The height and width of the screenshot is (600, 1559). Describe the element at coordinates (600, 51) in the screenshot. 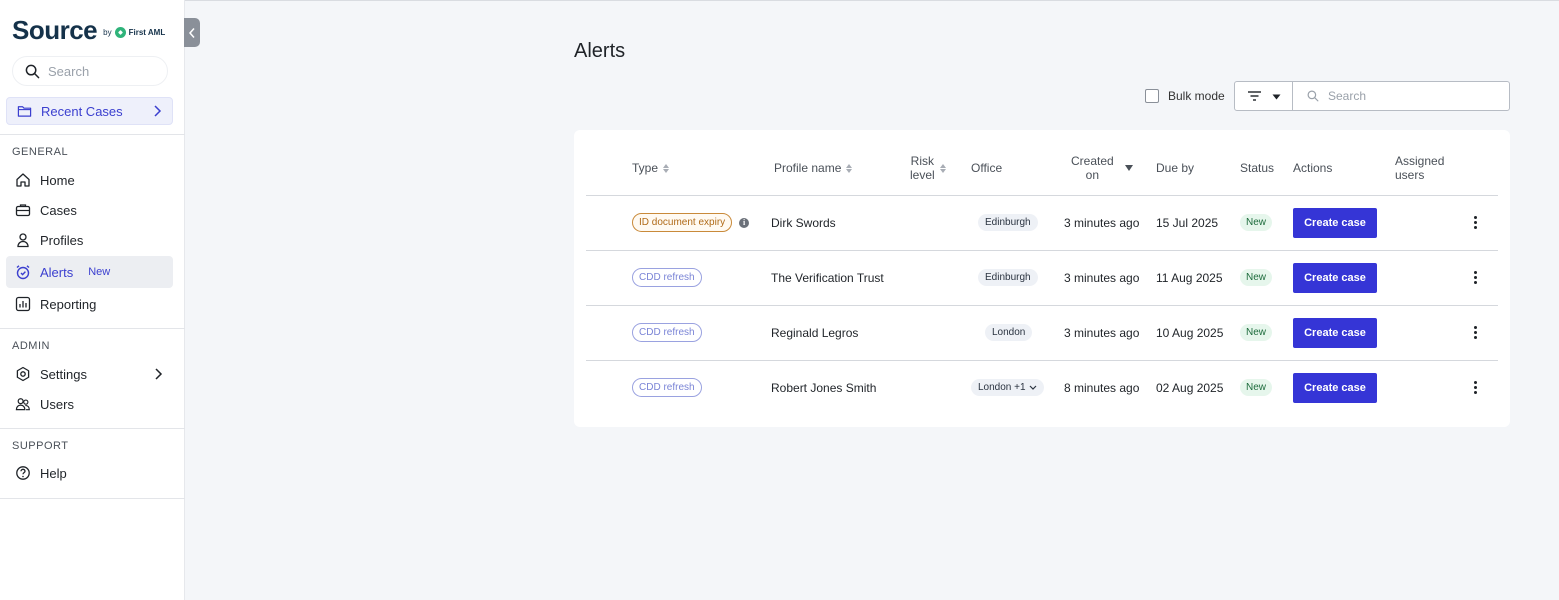

I see `page-title: Alerts` at that location.